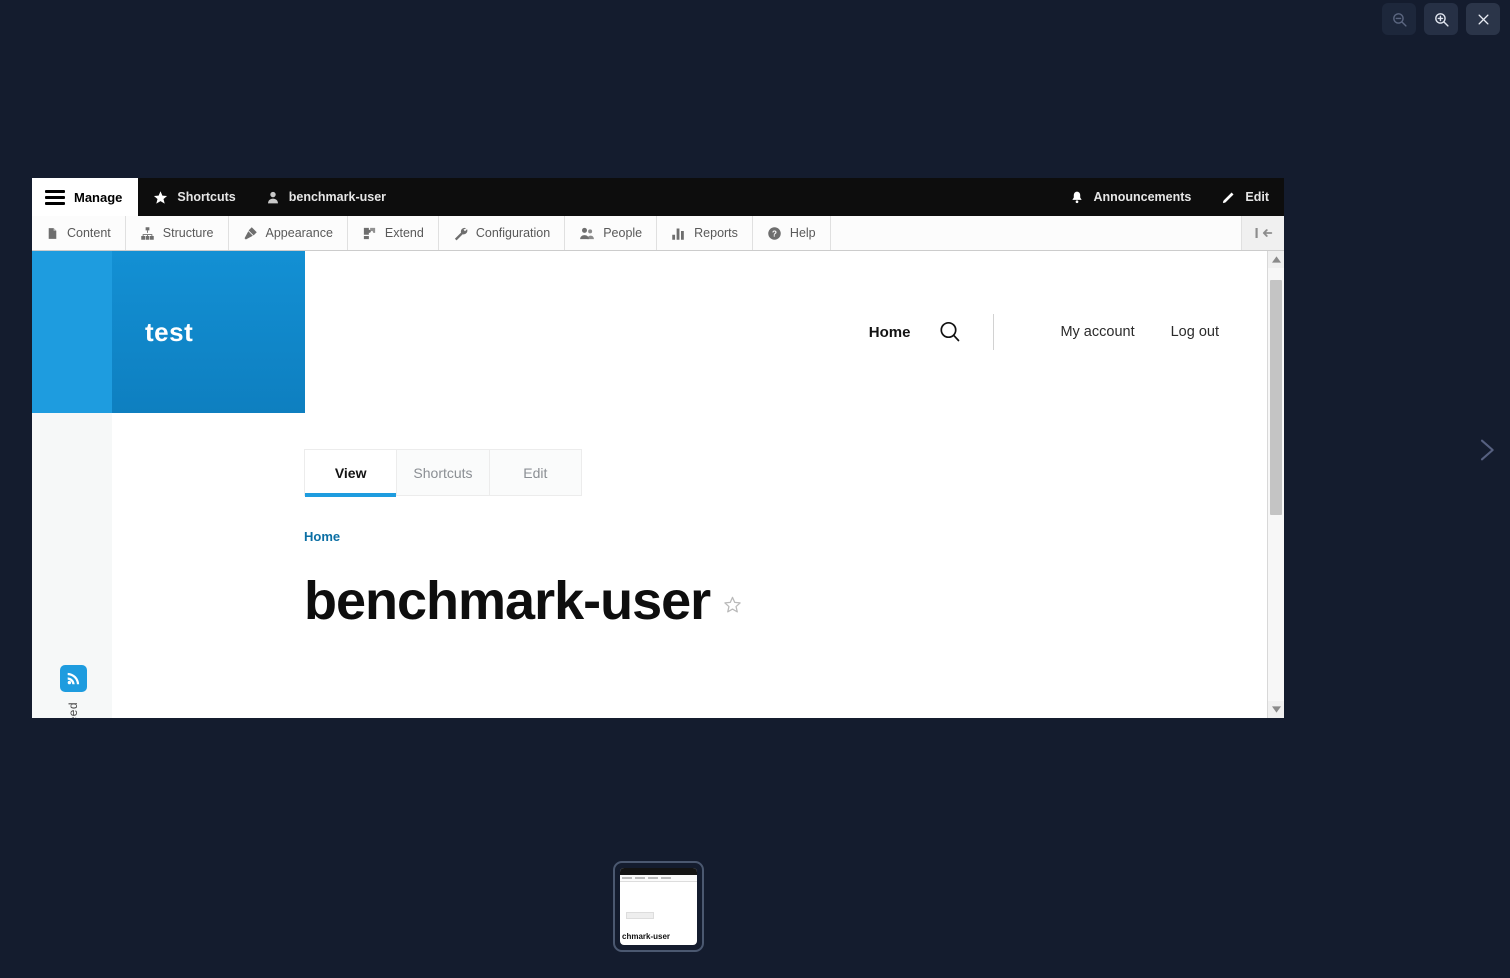 This screenshot has width=1510, height=978. Describe the element at coordinates (161, 197) in the screenshot. I see `star-icon` at that location.